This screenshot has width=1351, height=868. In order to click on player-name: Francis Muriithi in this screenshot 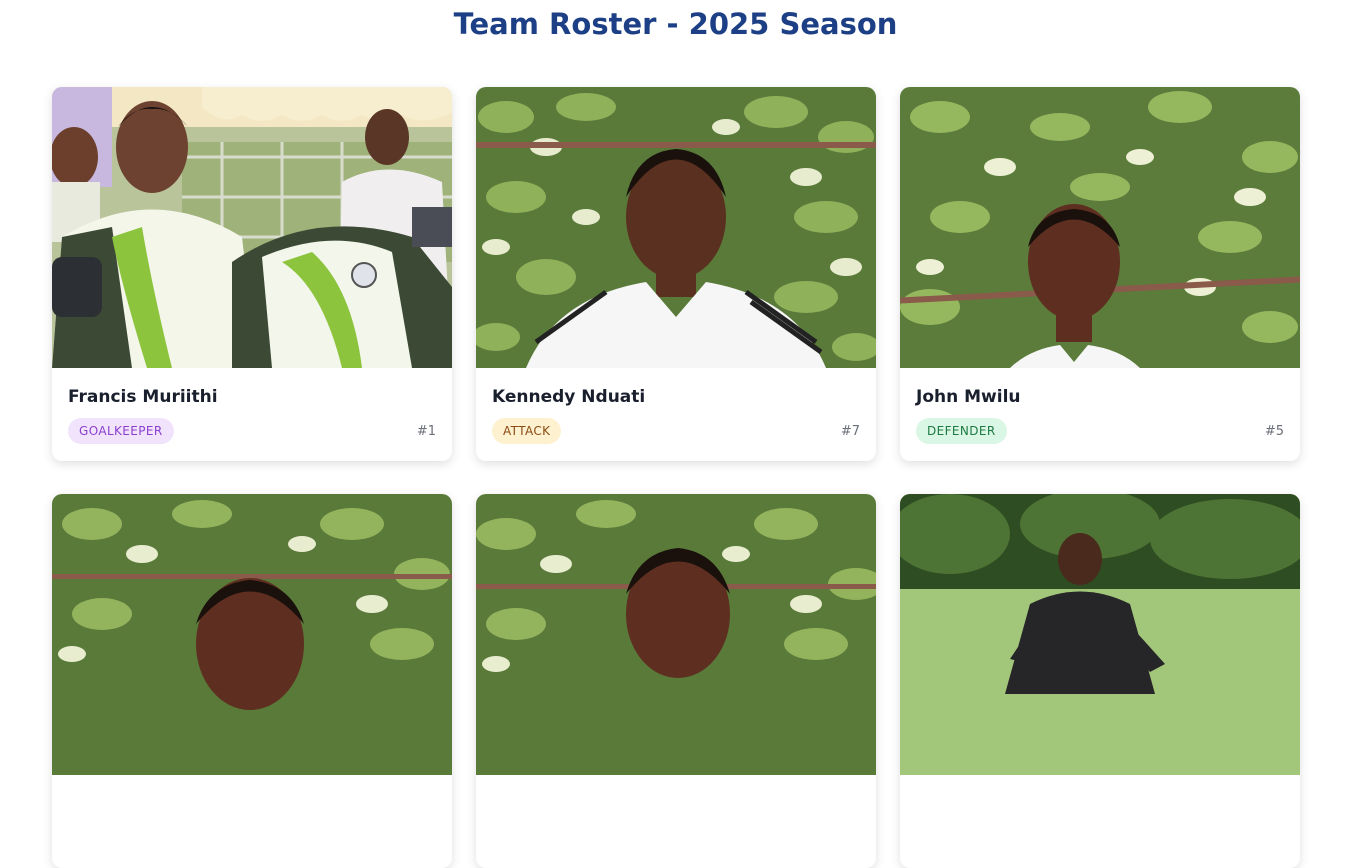, I will do `click(143, 397)`.